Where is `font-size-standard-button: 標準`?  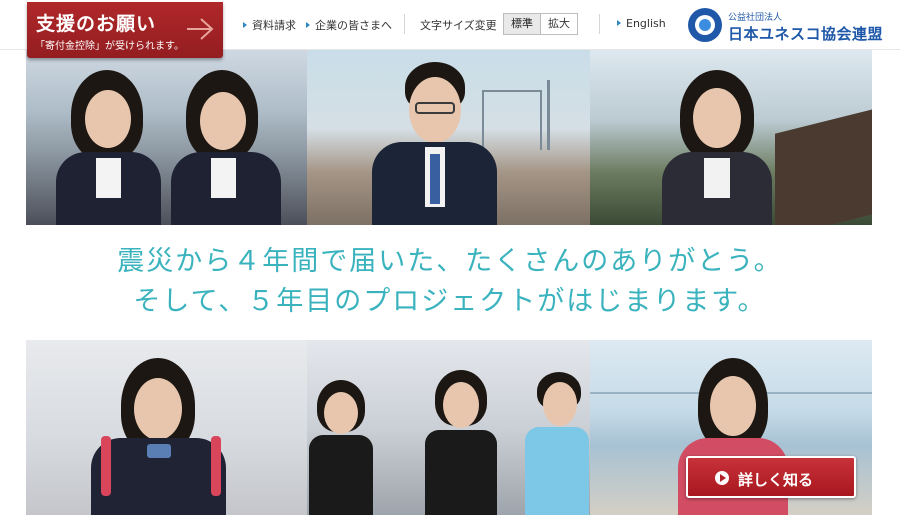 font-size-standard-button: 標準 is located at coordinates (522, 24).